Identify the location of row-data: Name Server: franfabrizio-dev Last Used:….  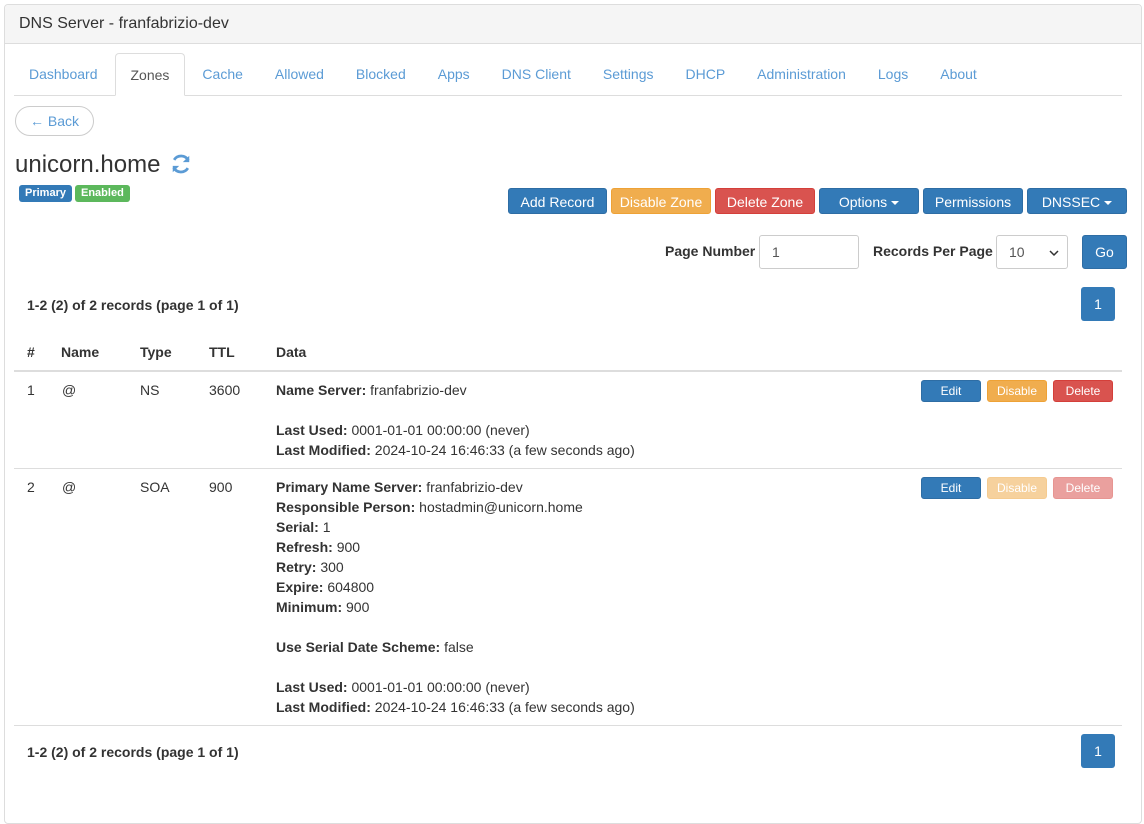
(455, 420).